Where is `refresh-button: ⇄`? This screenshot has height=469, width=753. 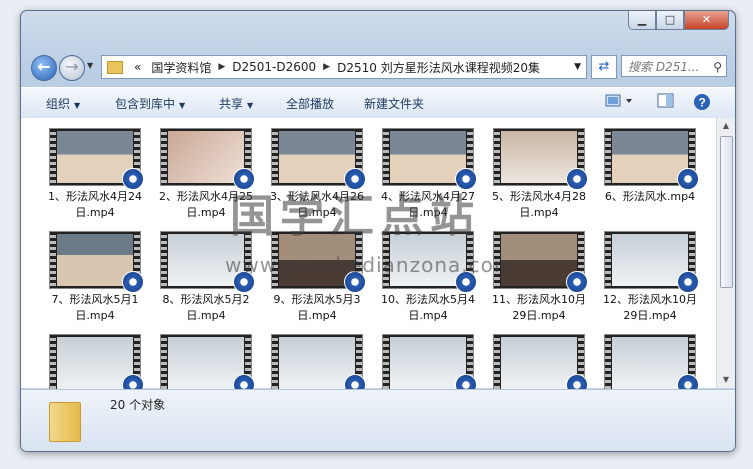
refresh-button: ⇄ is located at coordinates (604, 67).